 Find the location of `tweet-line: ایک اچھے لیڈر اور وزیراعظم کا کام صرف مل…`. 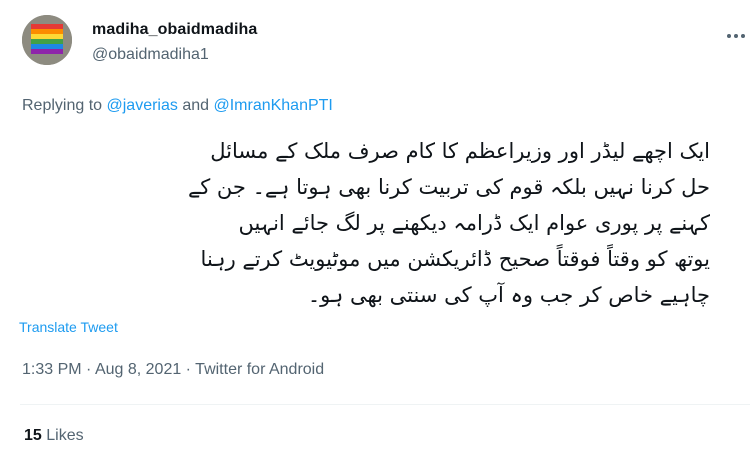

tweet-line: ایک اچھے لیڈر اور وزیراعظم کا کام صرف مل… is located at coordinates (460, 151).